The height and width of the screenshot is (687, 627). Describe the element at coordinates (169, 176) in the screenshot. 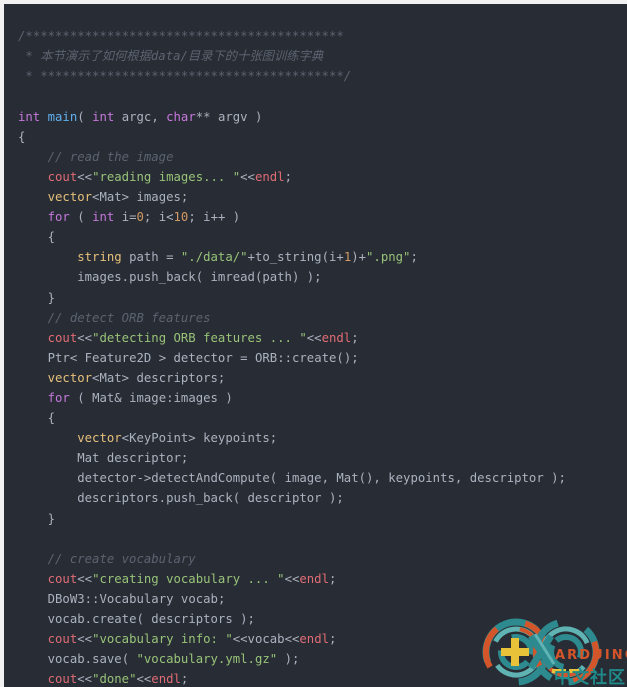

I see `code-line: cout<<"reading images... "<<endl;` at that location.